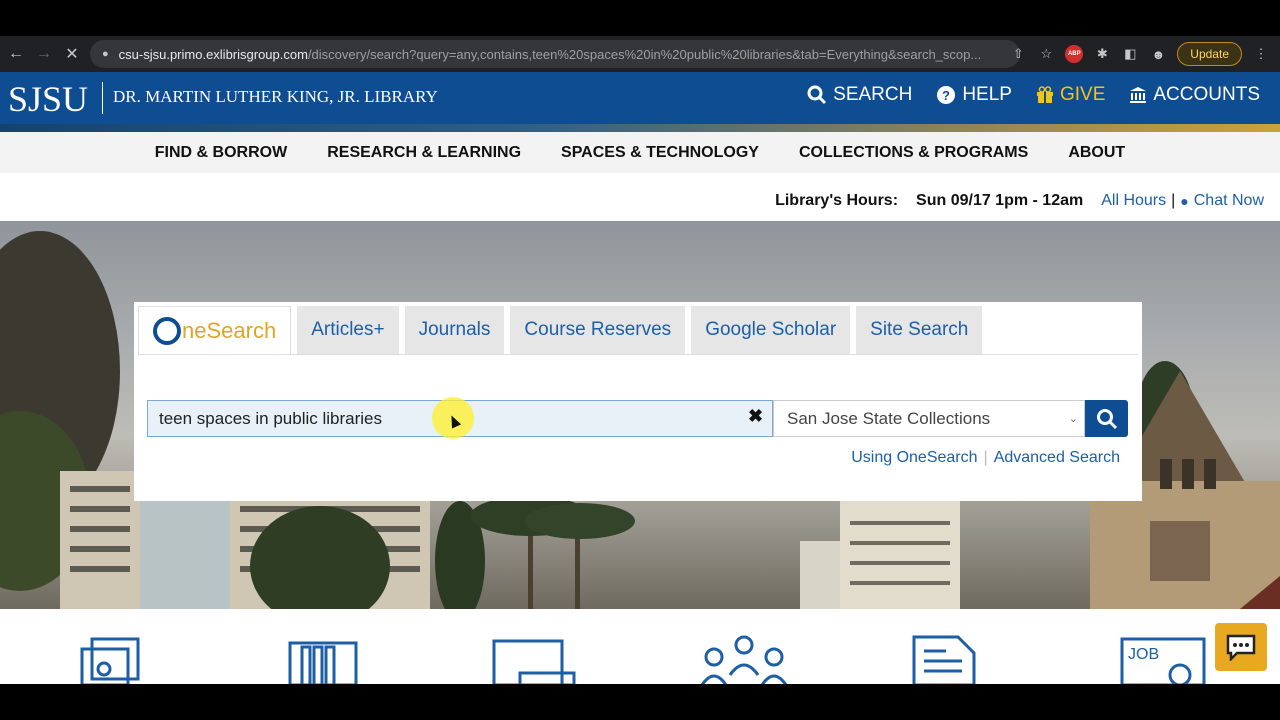 This screenshot has width=1280, height=720. Describe the element at coordinates (1229, 201) in the screenshot. I see `chat-now-link: Chat Now` at that location.